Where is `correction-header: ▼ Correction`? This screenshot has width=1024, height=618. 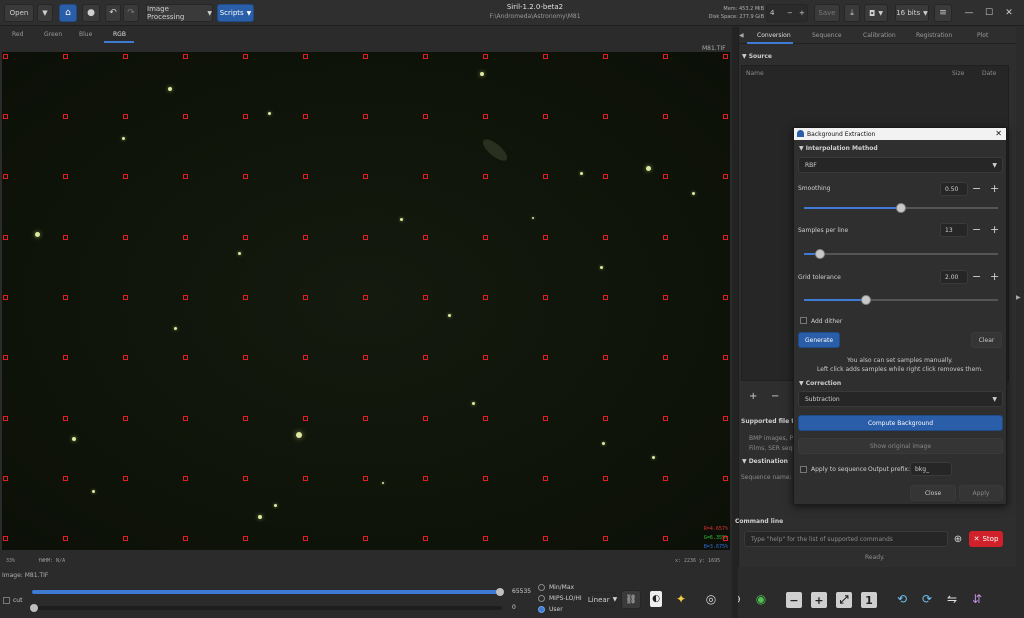 correction-header: ▼ Correction is located at coordinates (820, 383).